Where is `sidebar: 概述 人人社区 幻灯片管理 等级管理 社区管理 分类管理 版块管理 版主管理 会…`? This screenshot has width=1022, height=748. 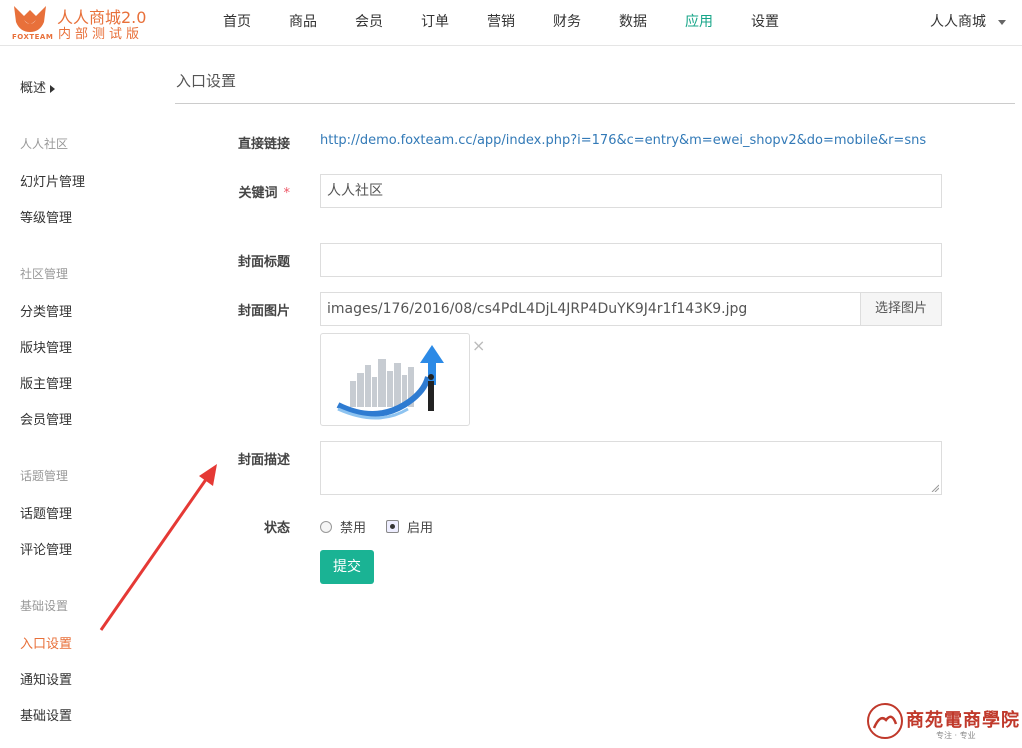 sidebar: 概述 人人社区 幻灯片管理 等级管理 社区管理 分类管理 版块管理 版主管理 会… is located at coordinates (80, 397).